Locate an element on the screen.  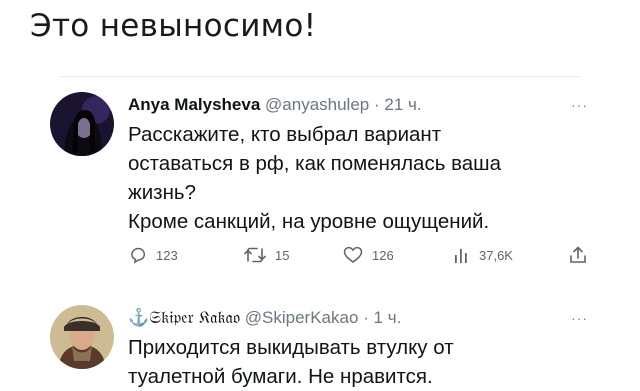
tweet2-author-name: ⚓𝔖𝔨𝔦𝔭𝔢𝔯 𝔎𝔞𝔨𝔞𝔬 is located at coordinates (184, 318).